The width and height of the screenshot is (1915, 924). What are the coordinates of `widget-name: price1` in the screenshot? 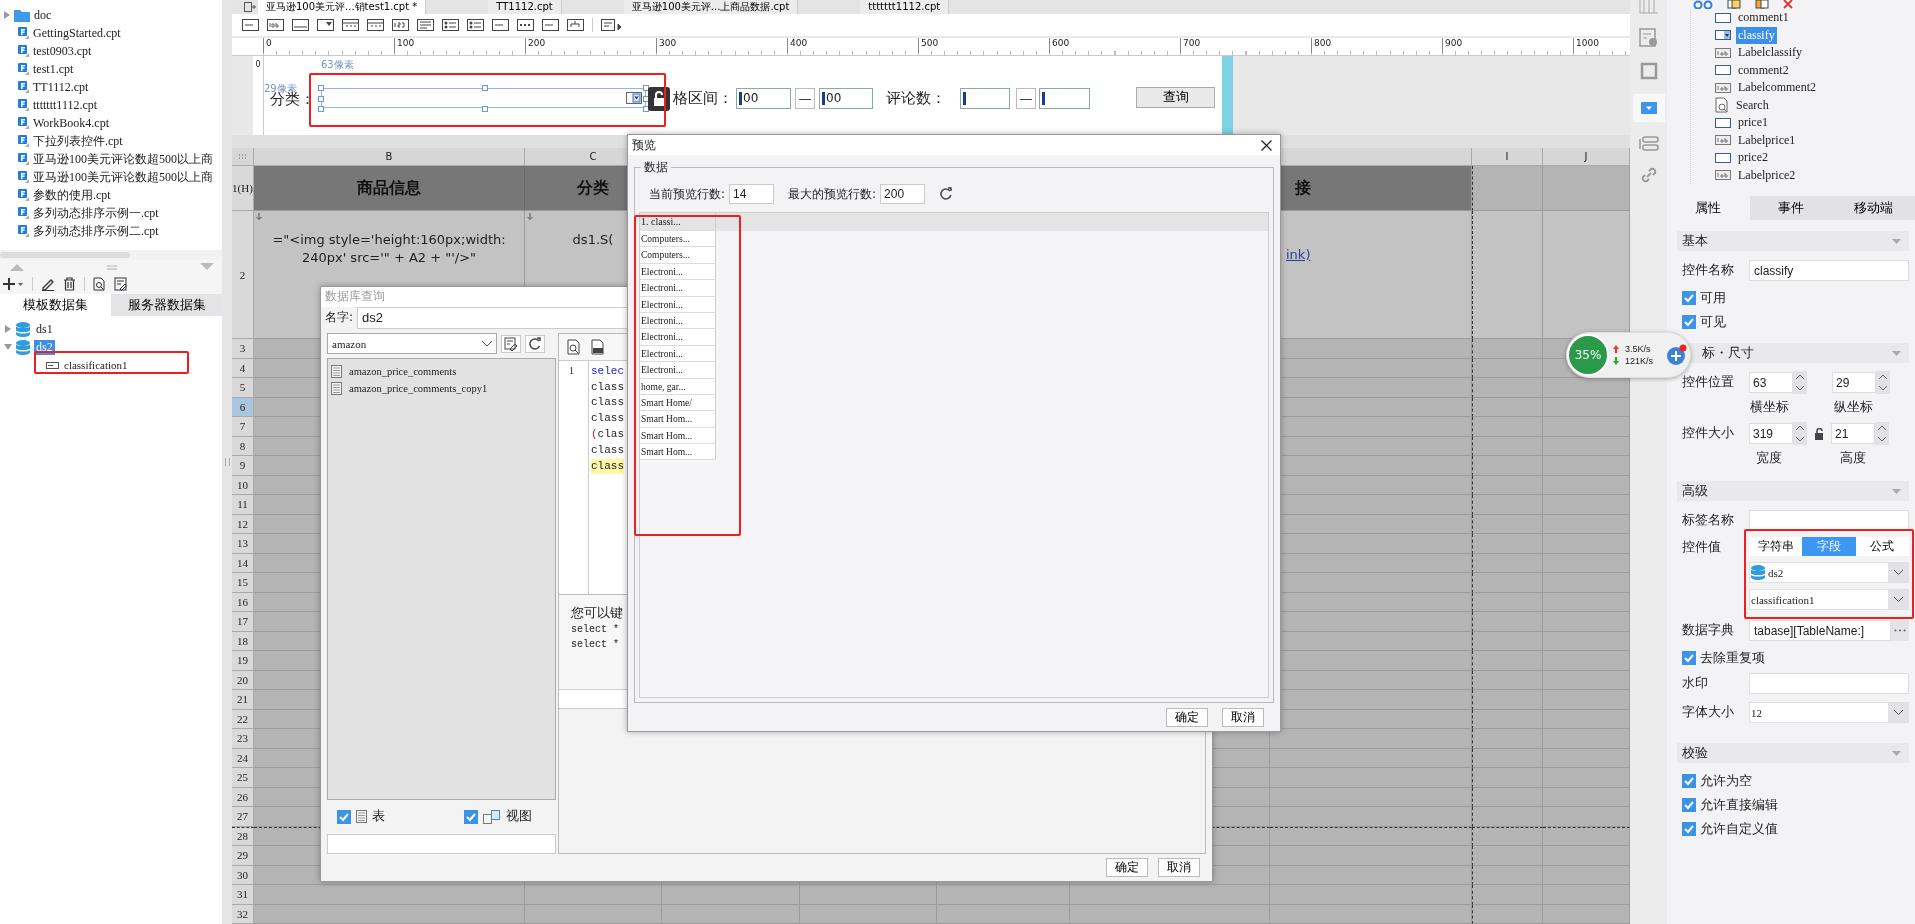 It's located at (1753, 123).